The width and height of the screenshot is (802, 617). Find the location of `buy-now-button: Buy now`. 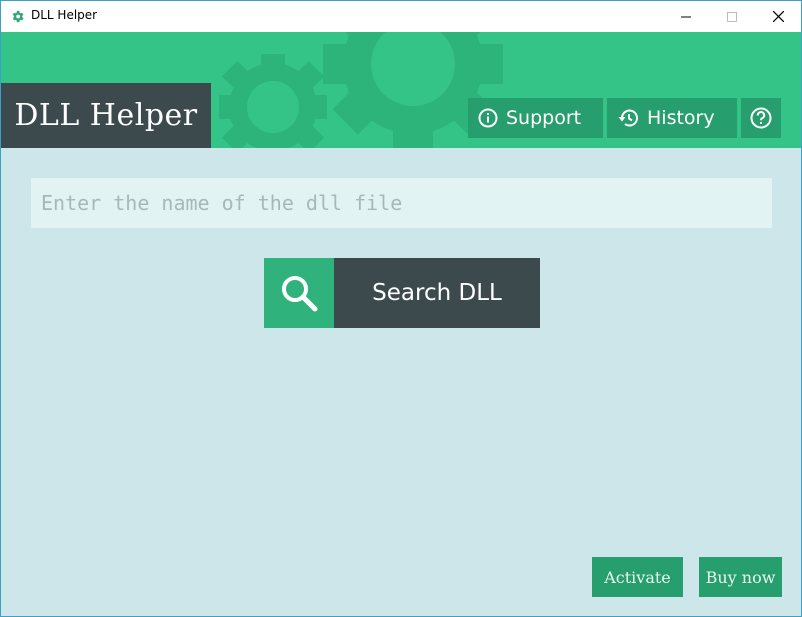

buy-now-button: Buy now is located at coordinates (740, 577).